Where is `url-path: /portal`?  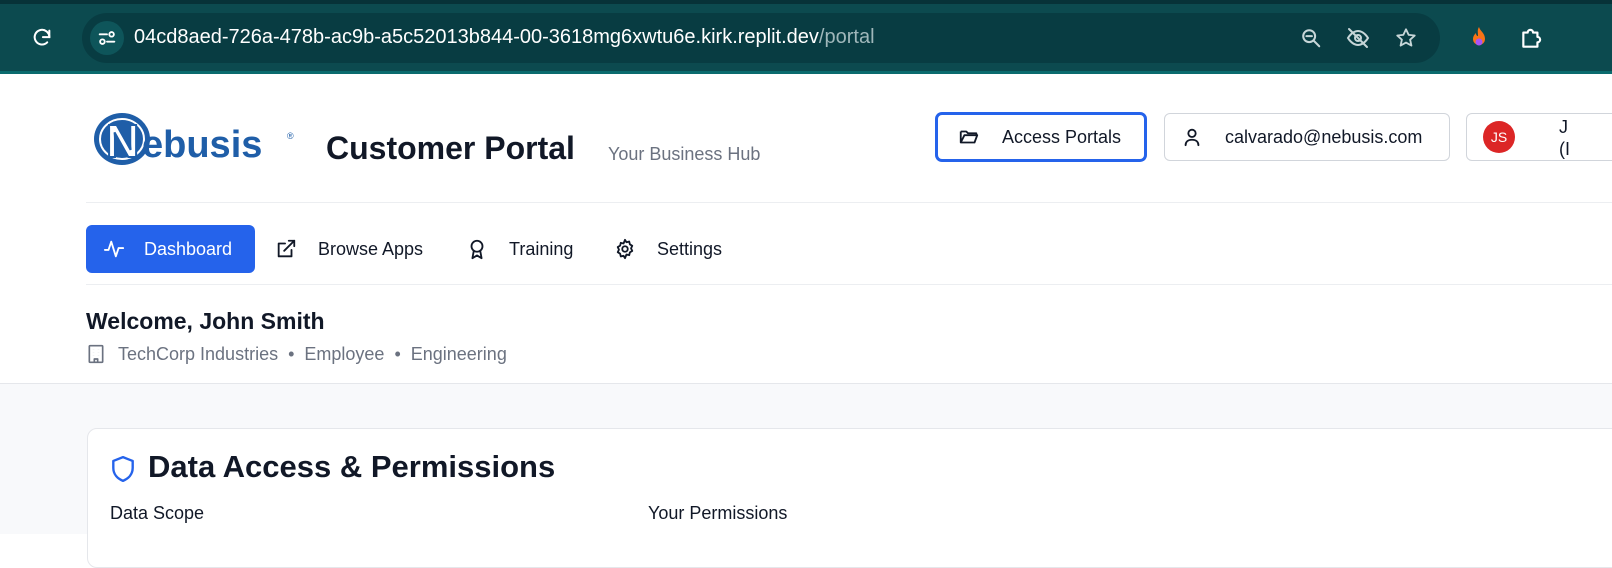
url-path: /portal is located at coordinates (846, 37).